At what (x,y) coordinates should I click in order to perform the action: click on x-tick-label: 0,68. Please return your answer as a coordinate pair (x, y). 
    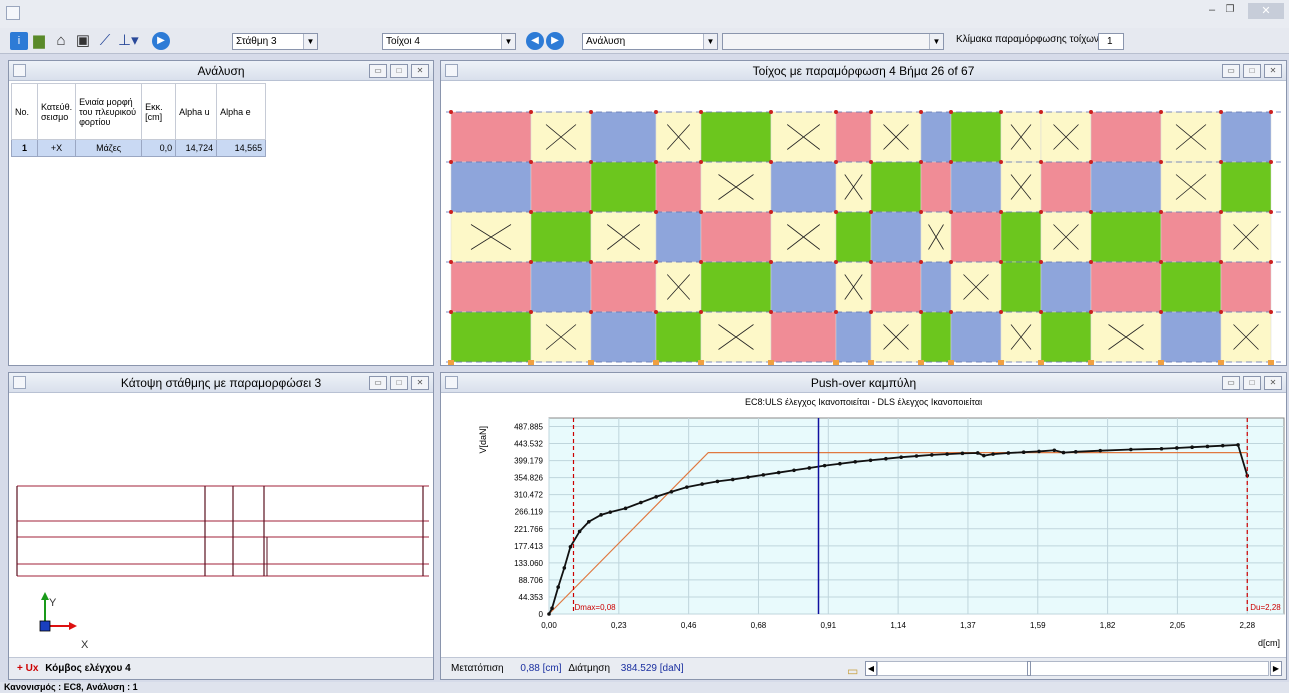
    Looking at the image, I should click on (759, 625).